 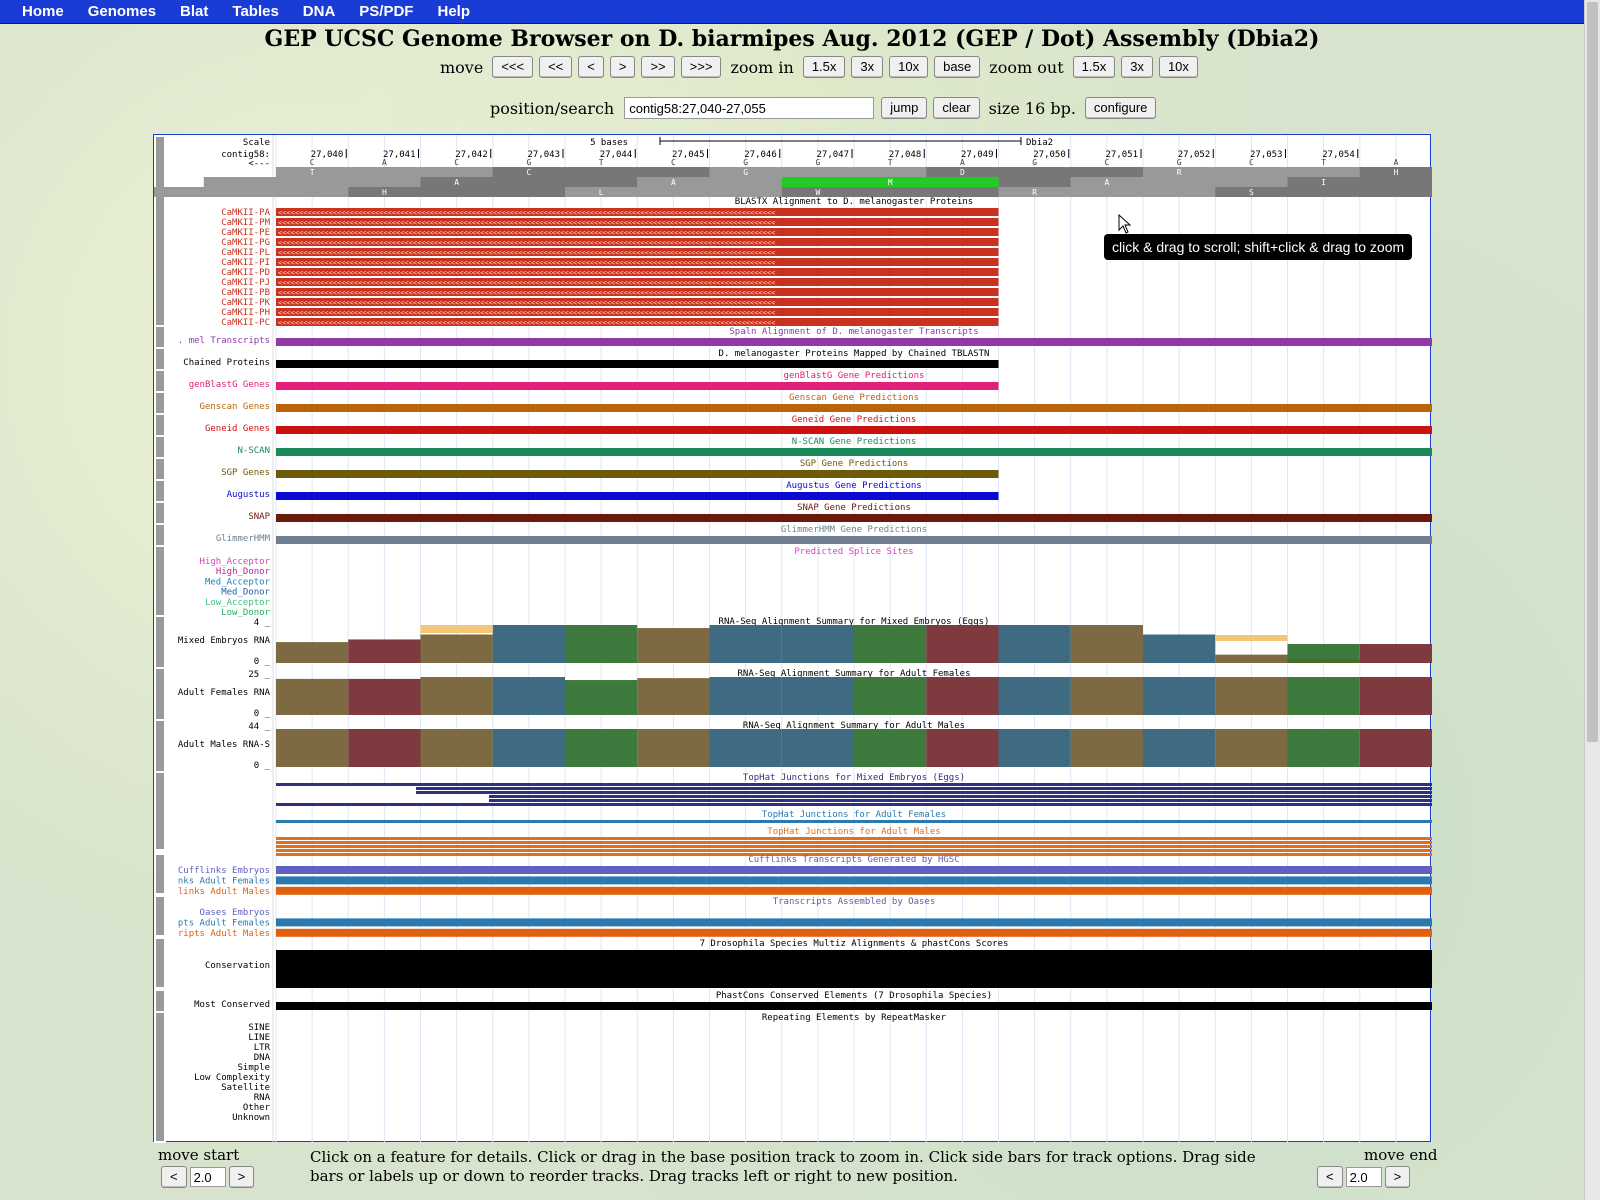 What do you see at coordinates (957, 67) in the screenshot?
I see `zoom-in-base-button: base` at bounding box center [957, 67].